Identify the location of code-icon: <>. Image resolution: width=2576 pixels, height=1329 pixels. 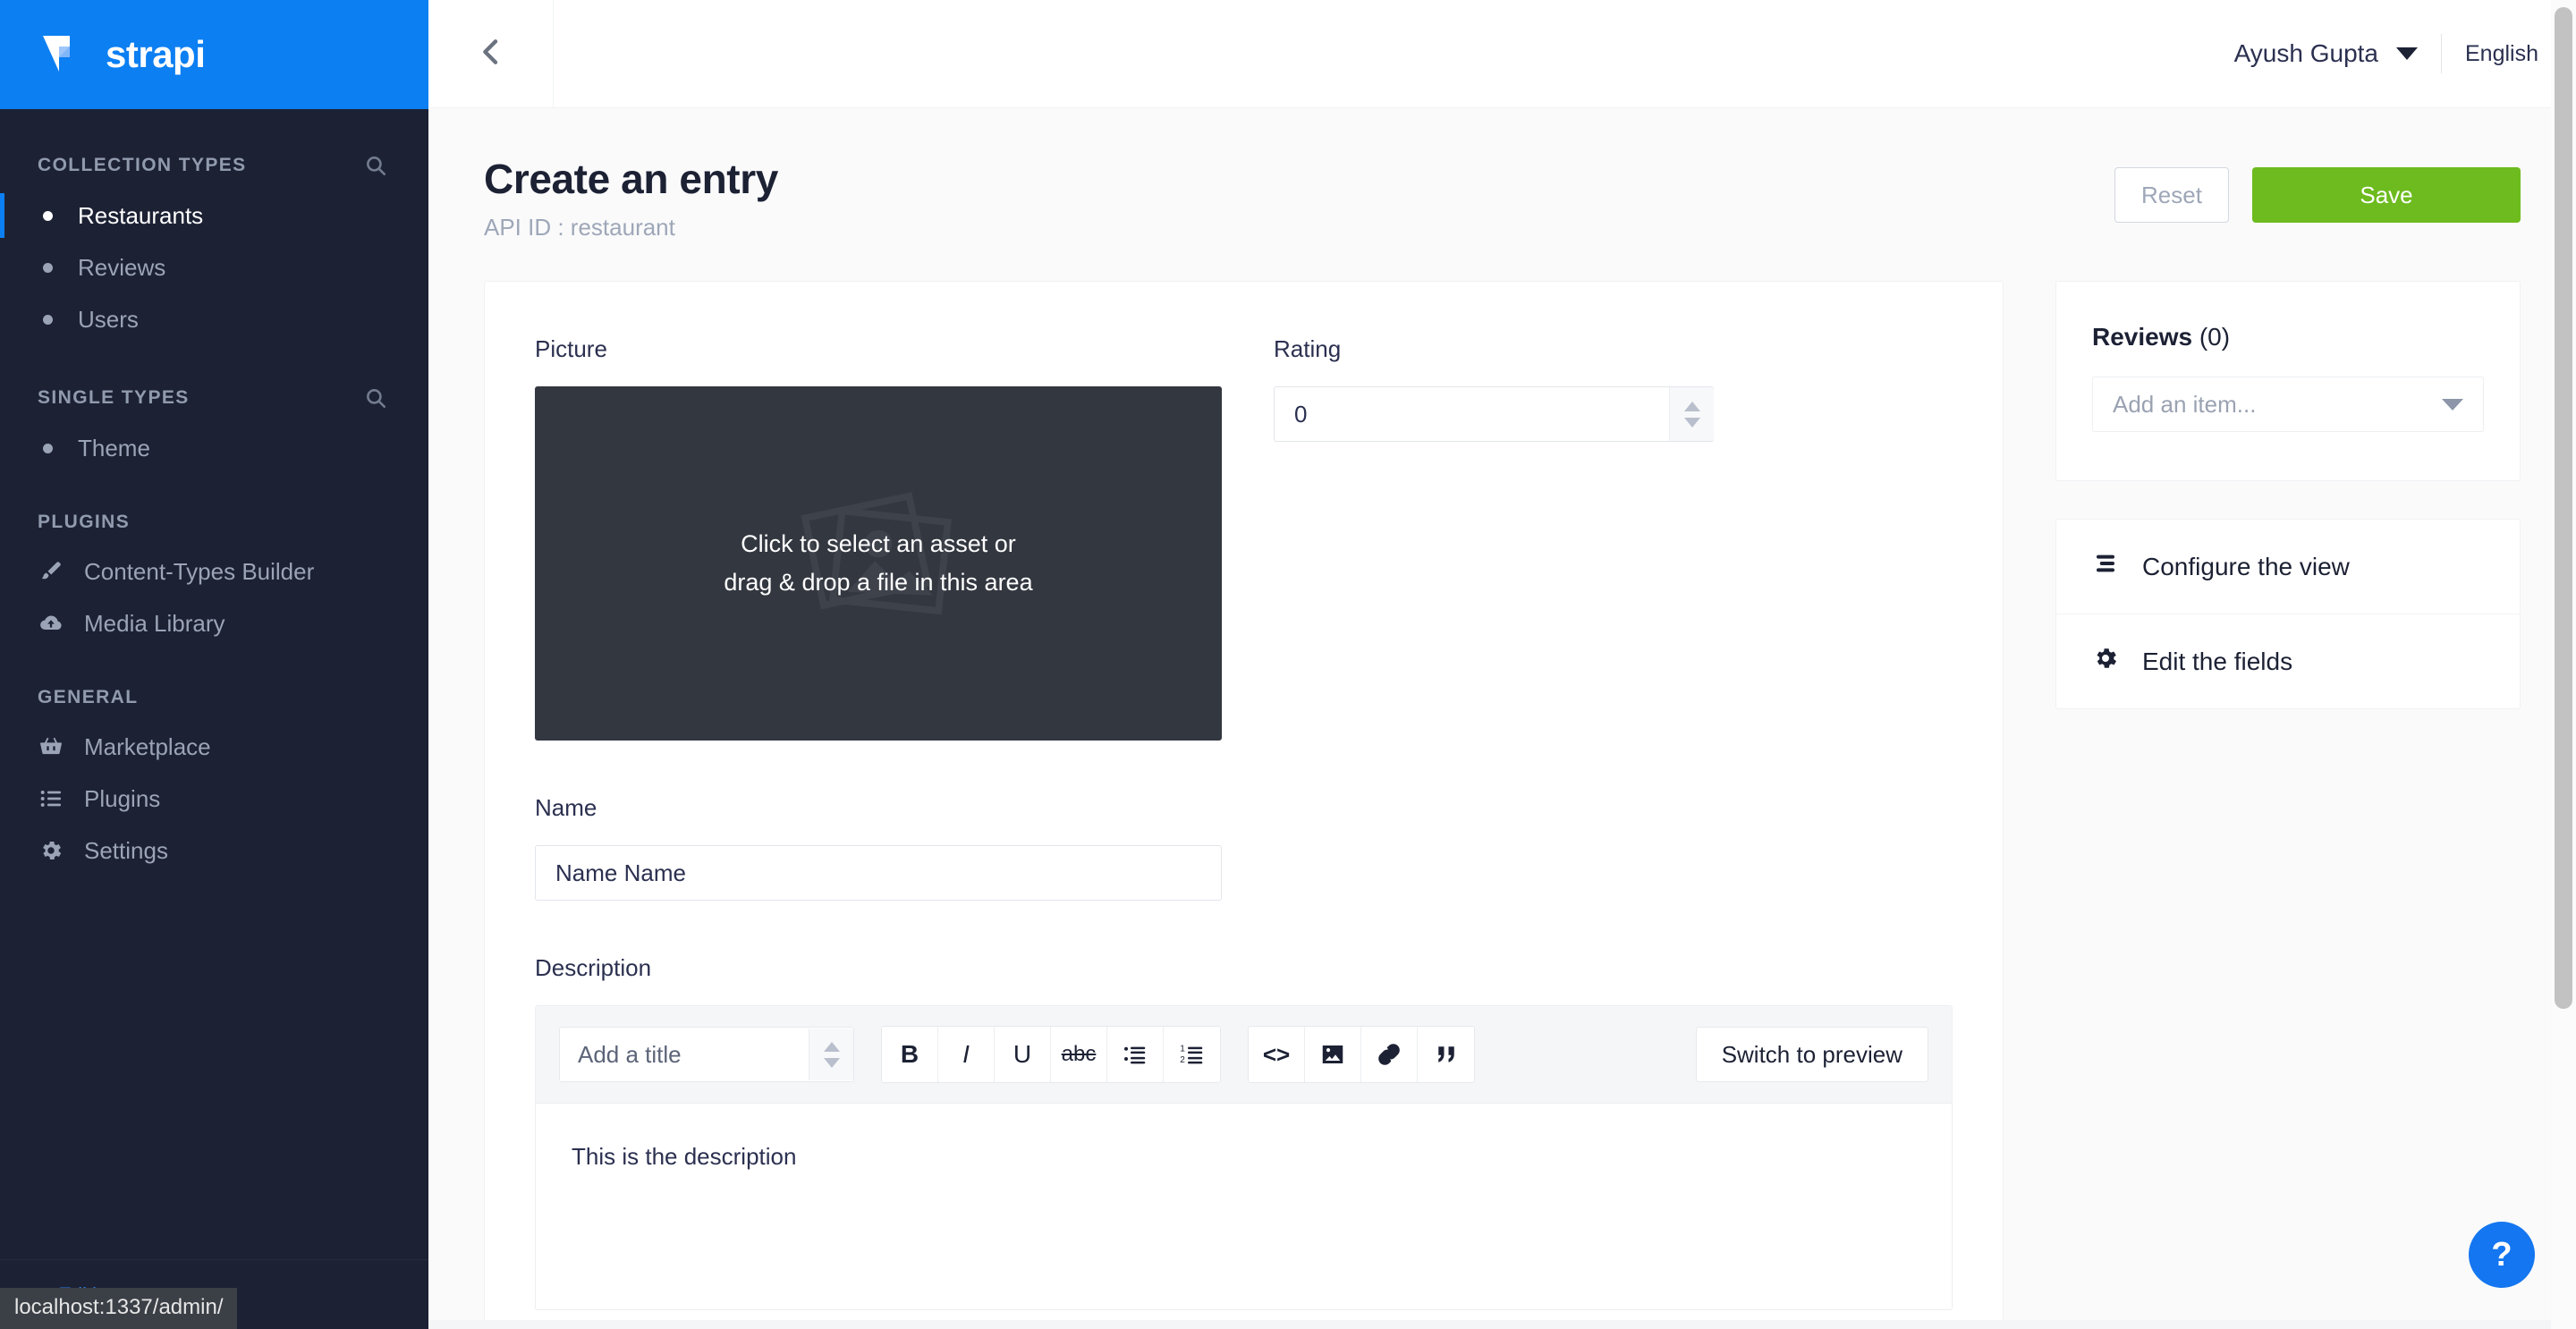
(1277, 1054).